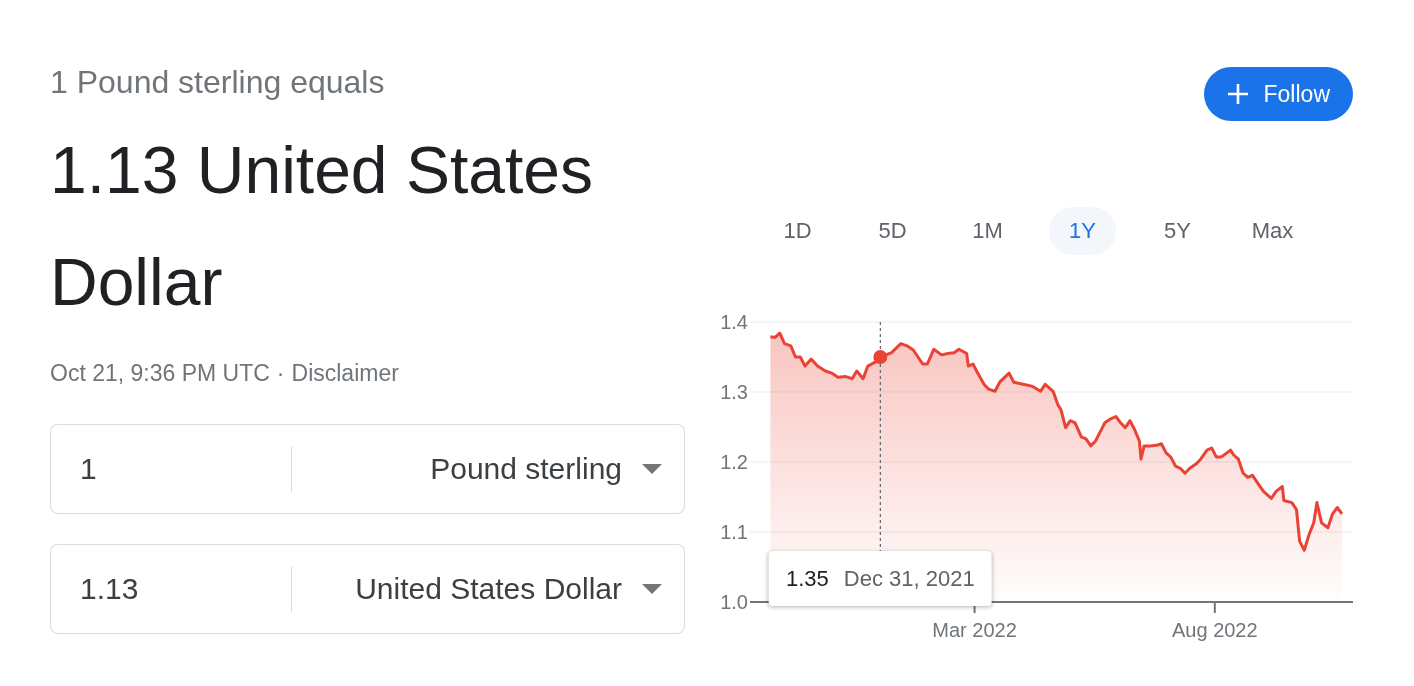 Image resolution: width=1414 pixels, height=686 pixels. What do you see at coordinates (160, 373) in the screenshot?
I see `update-time: Oct 21, 9:36 PM UTC` at bounding box center [160, 373].